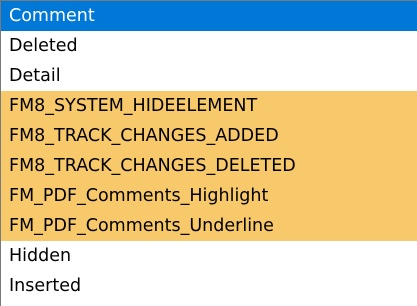  What do you see at coordinates (209, 226) in the screenshot?
I see `list-item-fm-pdf-comments-underline: FM_PDF_Comments_Underline` at bounding box center [209, 226].